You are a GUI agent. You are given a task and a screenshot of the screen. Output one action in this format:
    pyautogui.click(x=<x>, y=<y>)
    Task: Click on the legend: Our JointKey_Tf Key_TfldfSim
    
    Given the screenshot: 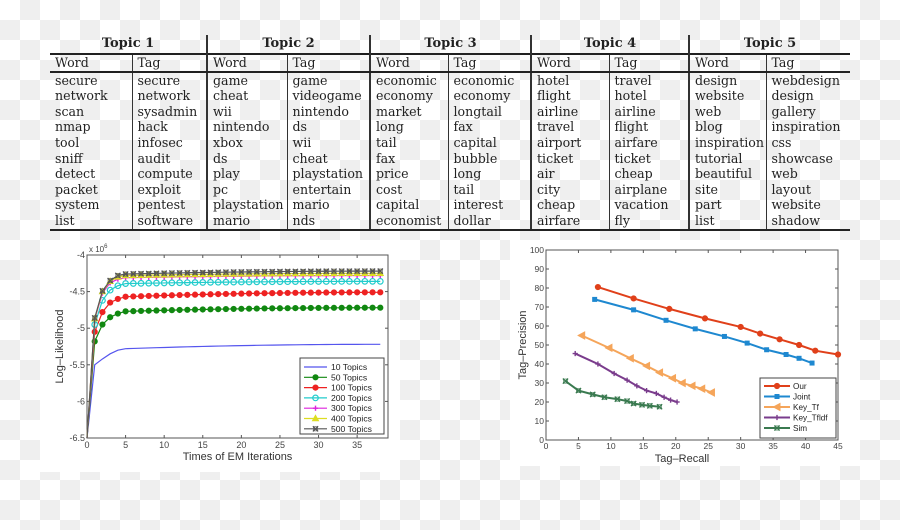 What is the action you would take?
    pyautogui.click(x=798, y=408)
    